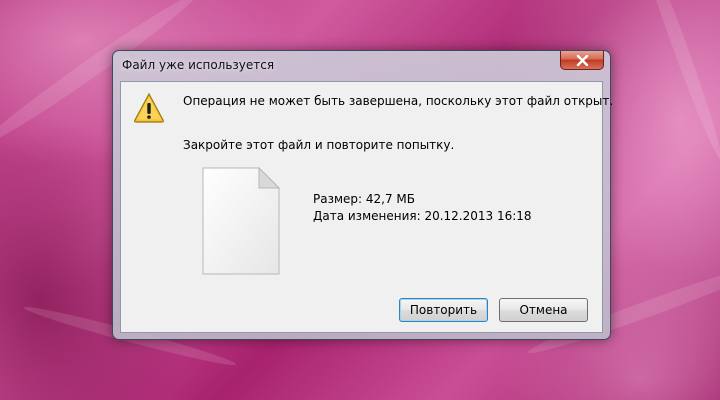  I want to click on file-icon, so click(241, 220).